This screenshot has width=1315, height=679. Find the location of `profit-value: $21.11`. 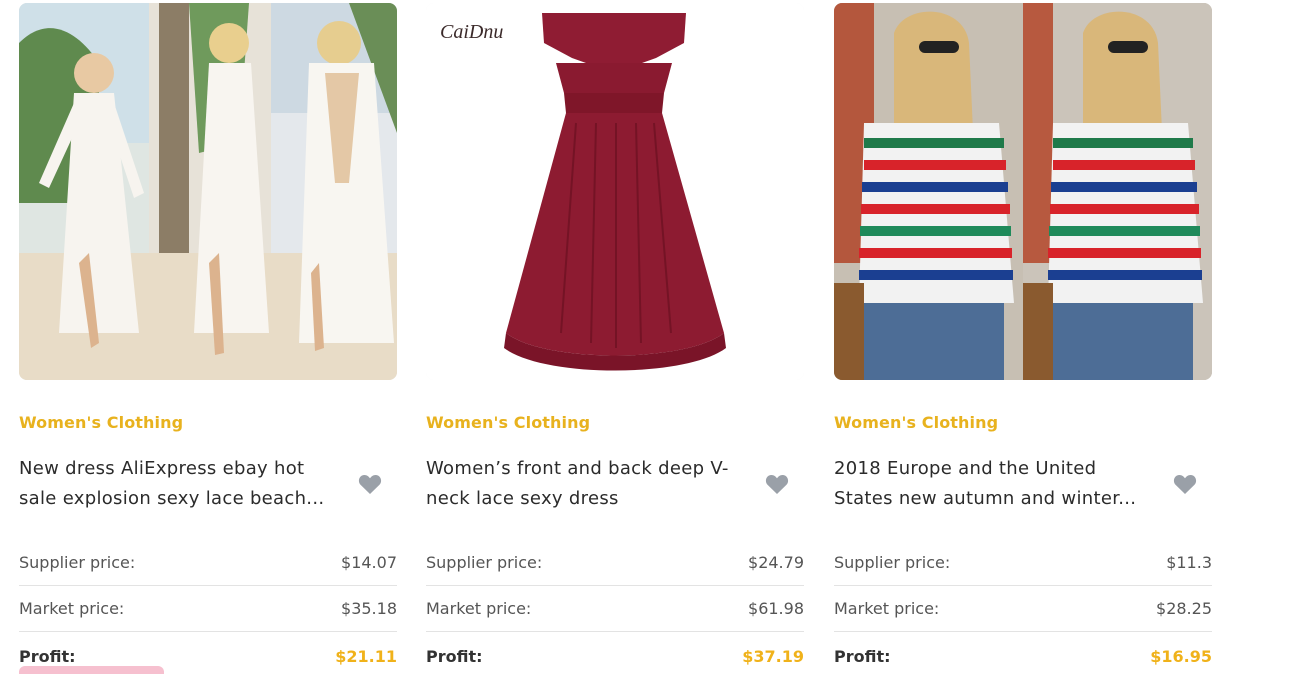

profit-value: $21.11 is located at coordinates (366, 656).